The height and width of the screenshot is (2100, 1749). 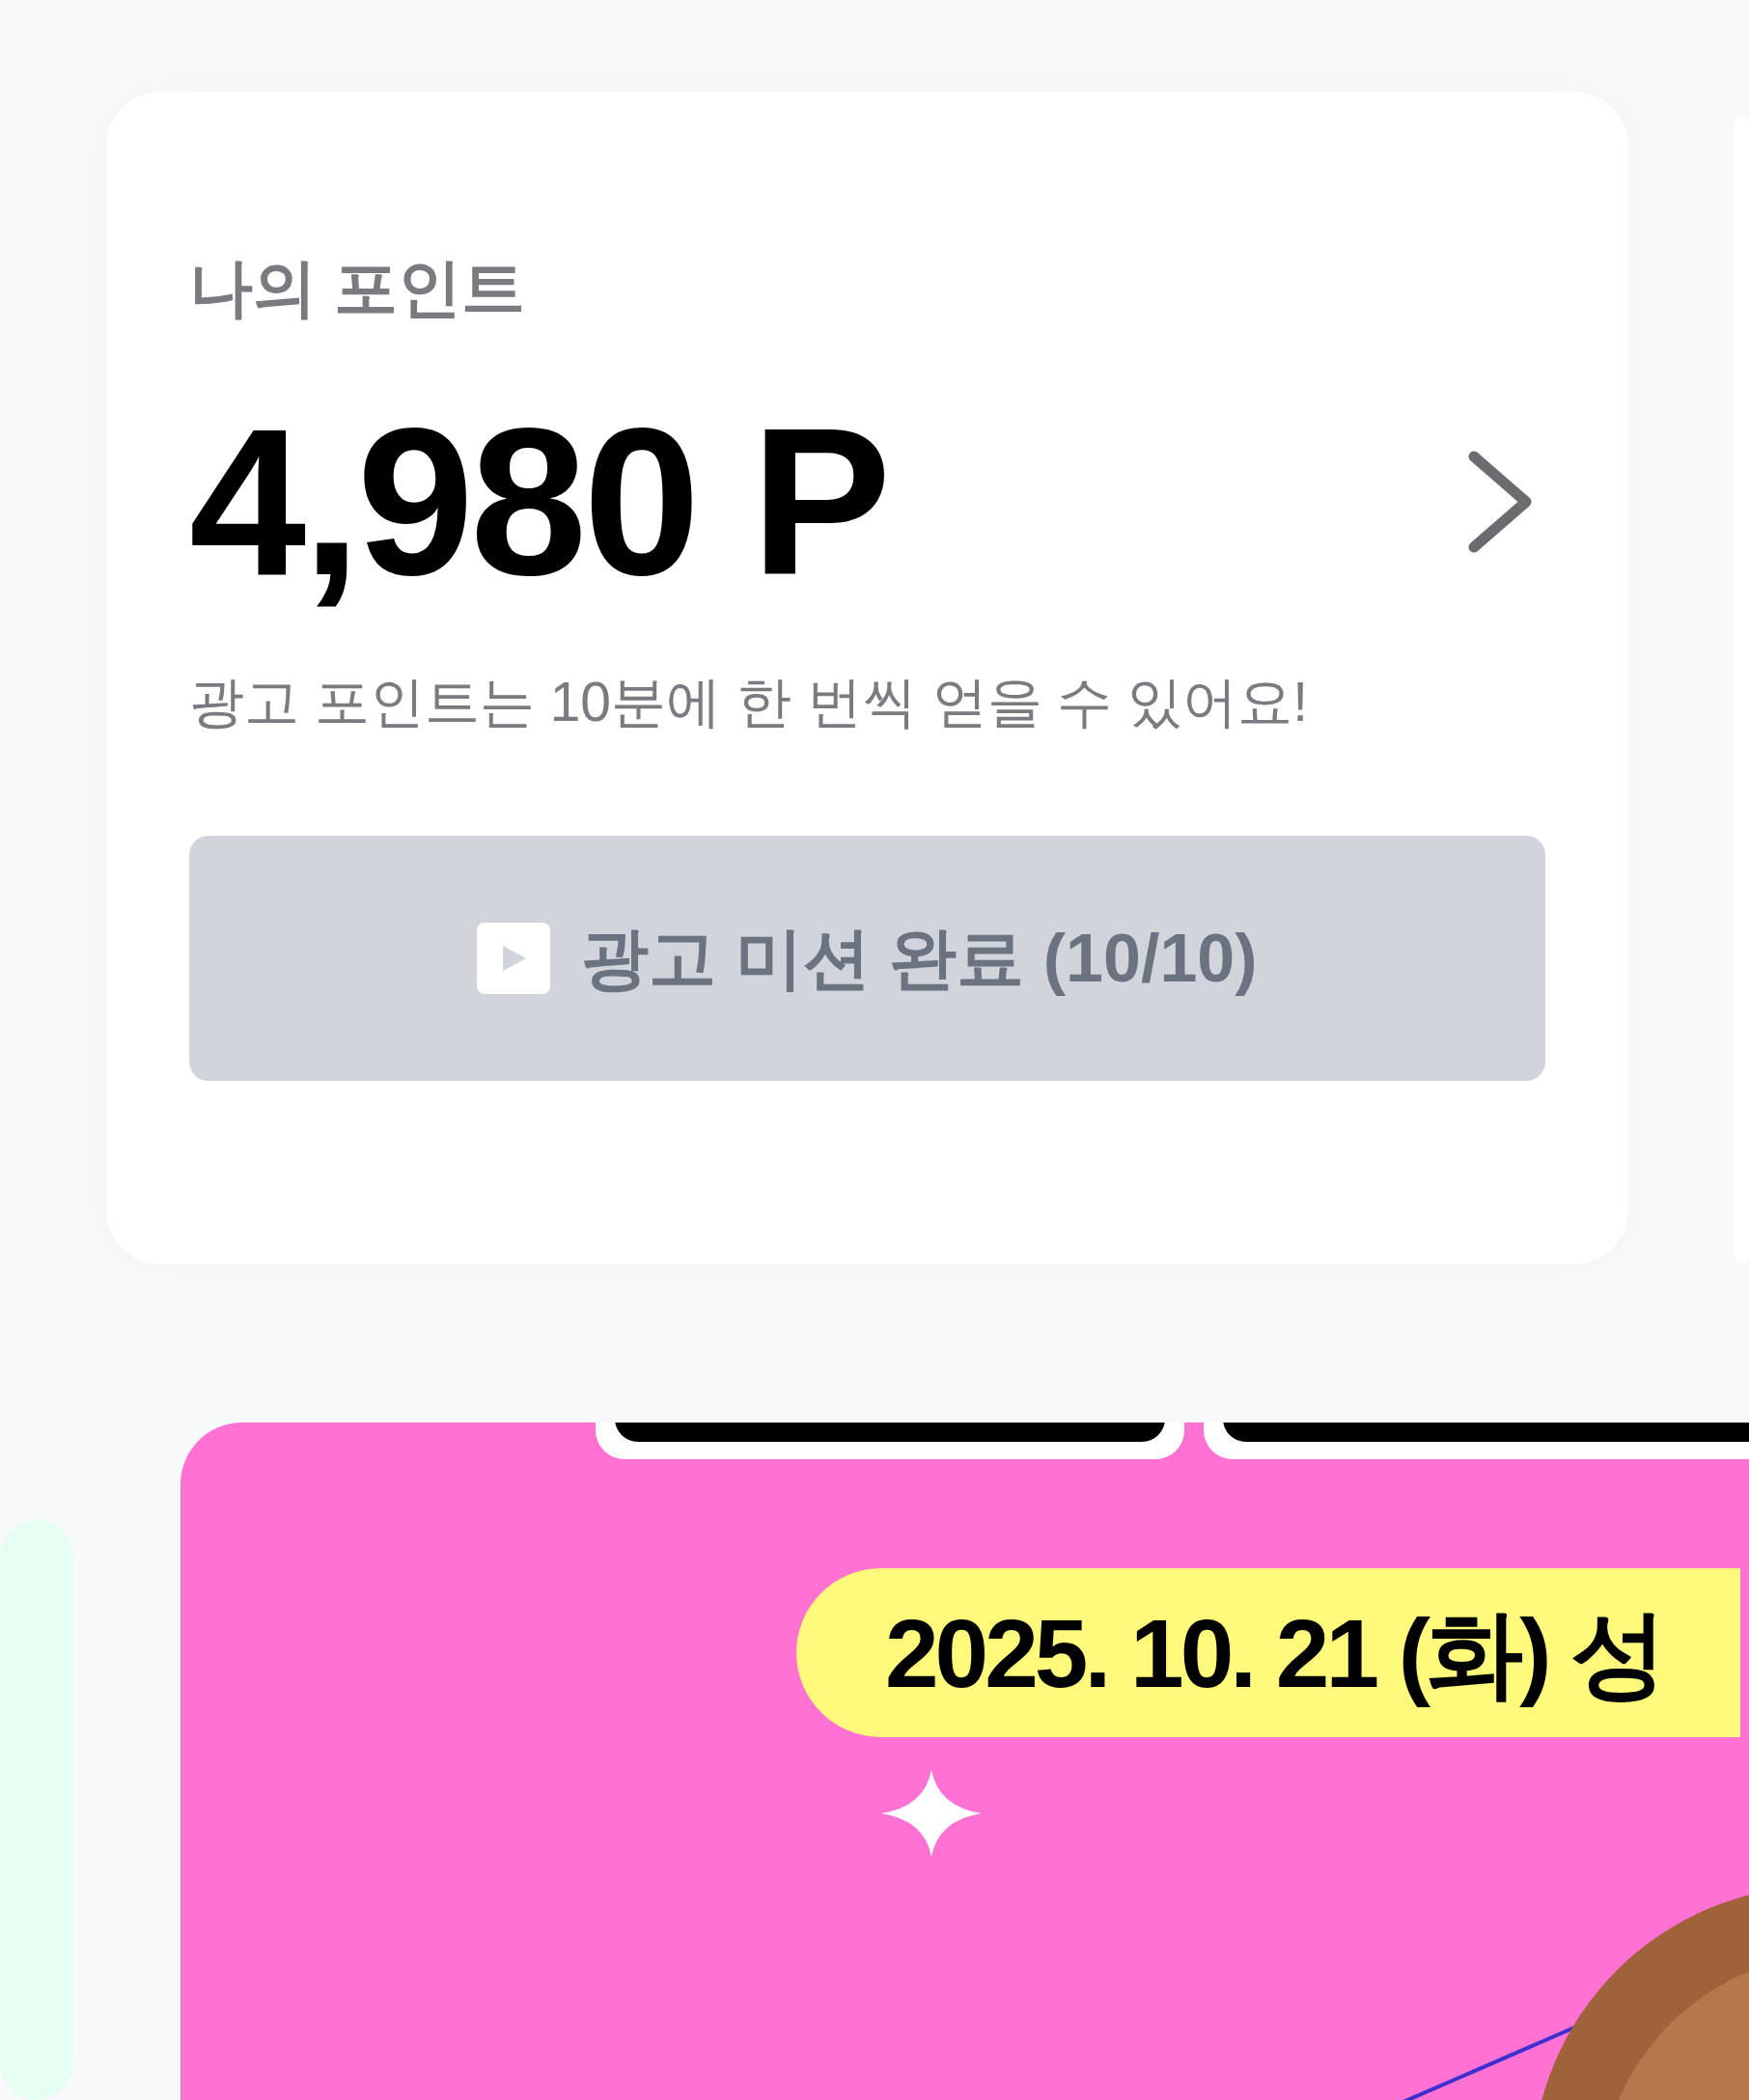 I want to click on date-tag: 2025. 10. 21 (화) 성, so click(x=1268, y=1652).